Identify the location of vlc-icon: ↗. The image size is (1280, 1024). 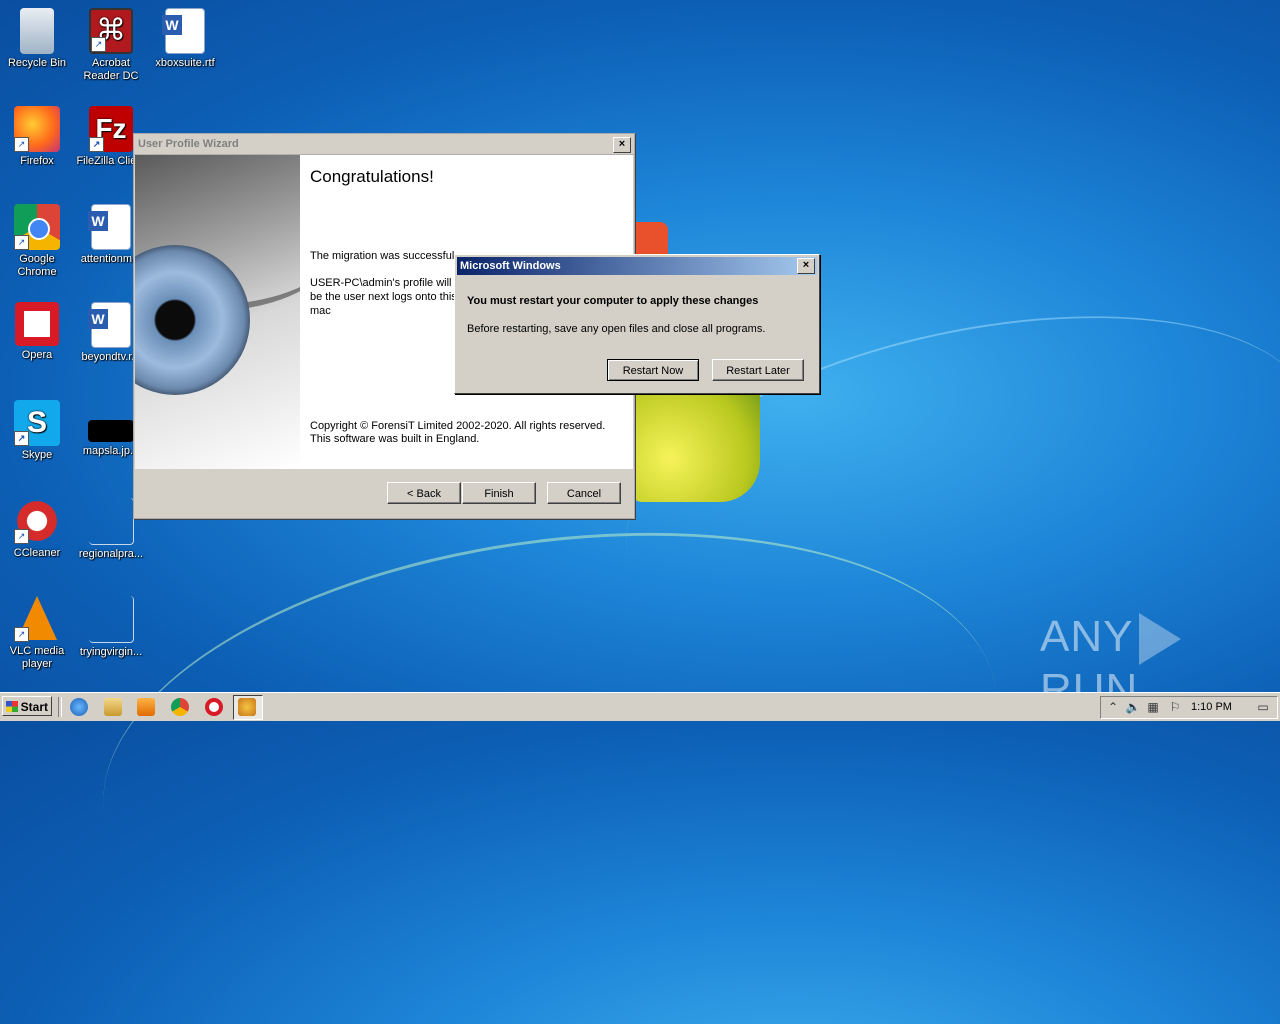
(37, 619).